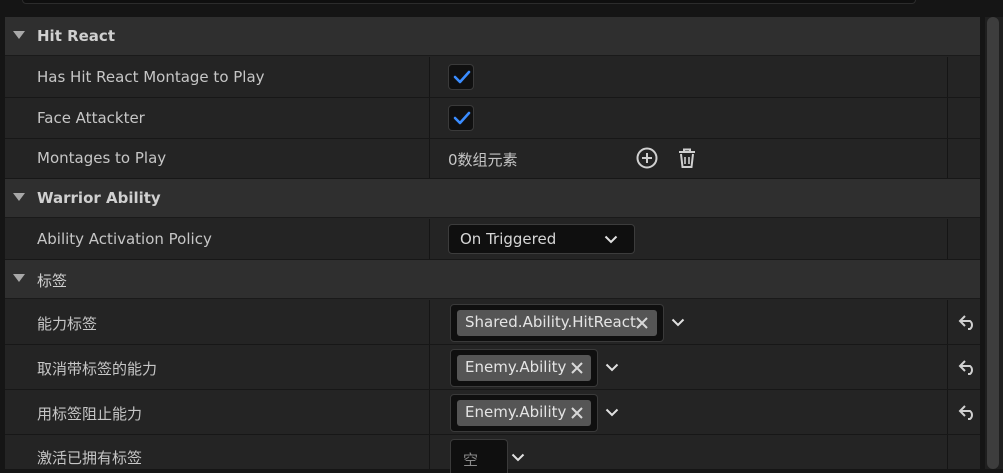  What do you see at coordinates (501, 8) in the screenshot?
I see `top-bar` at bounding box center [501, 8].